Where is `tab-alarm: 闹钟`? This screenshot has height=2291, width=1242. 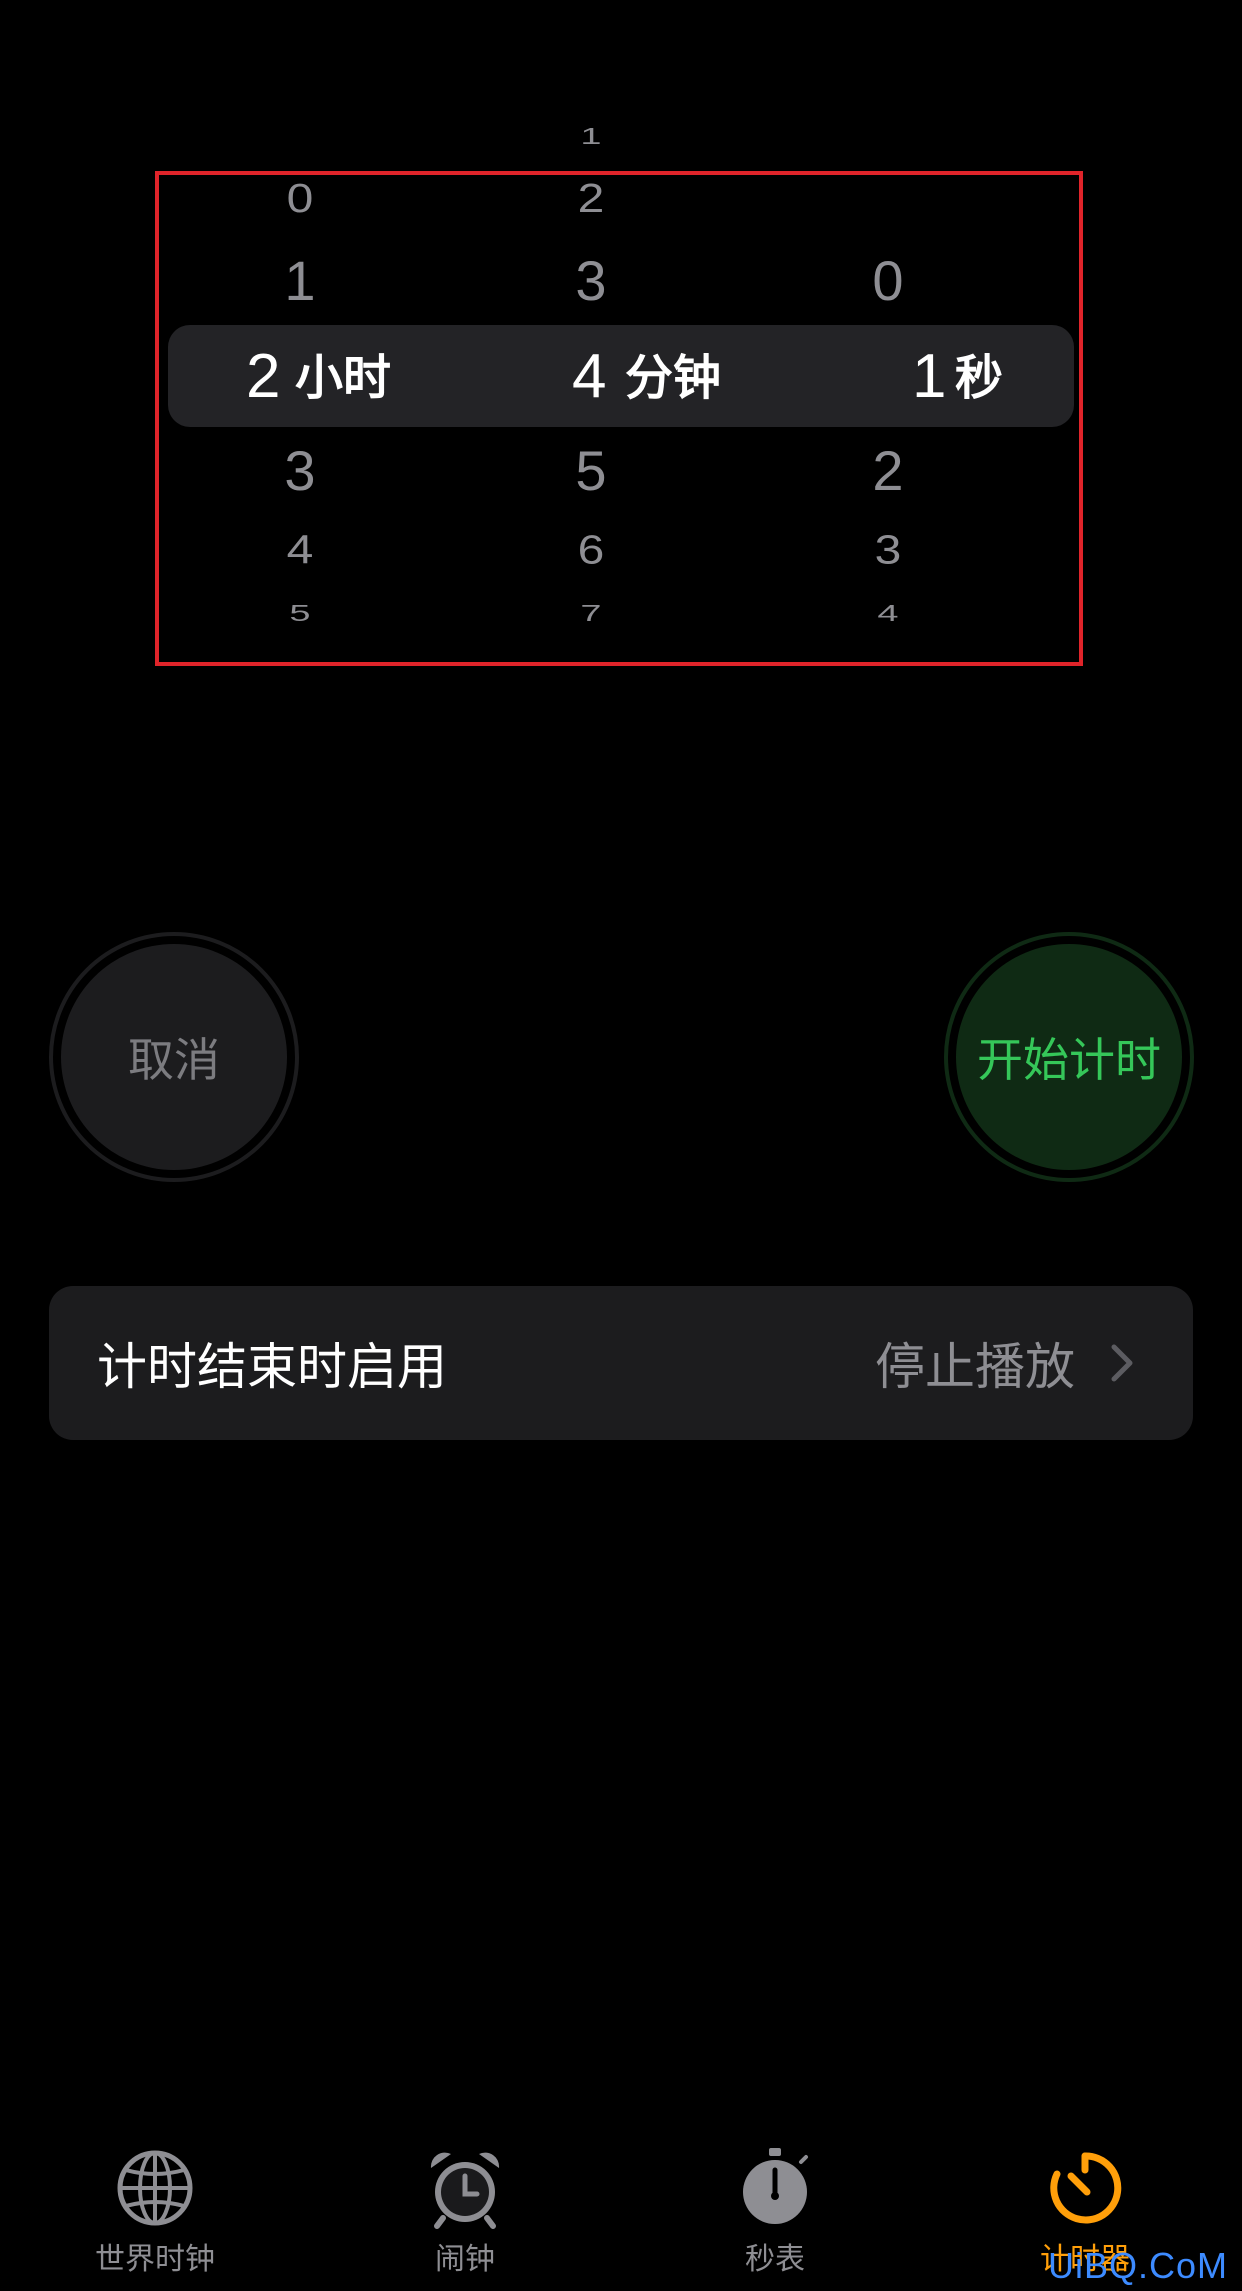 tab-alarm: 闹钟 is located at coordinates (465, 2208).